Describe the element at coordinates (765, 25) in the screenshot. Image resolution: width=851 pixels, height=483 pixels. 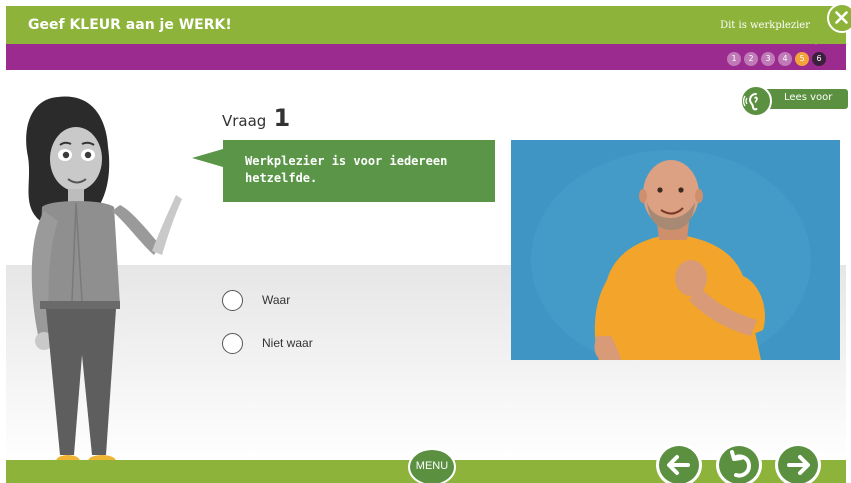
I see `section-title: Dit is werkplezier` at that location.